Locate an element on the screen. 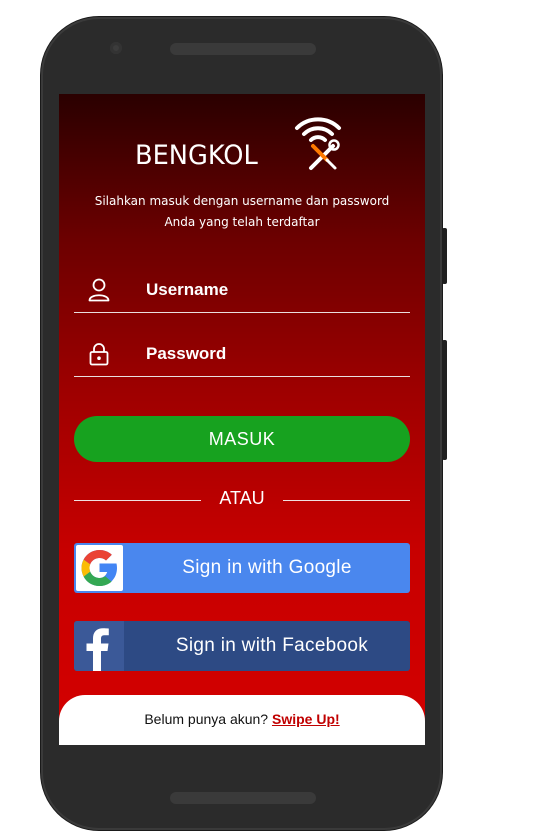  divider-label: ATAU is located at coordinates (242, 498).